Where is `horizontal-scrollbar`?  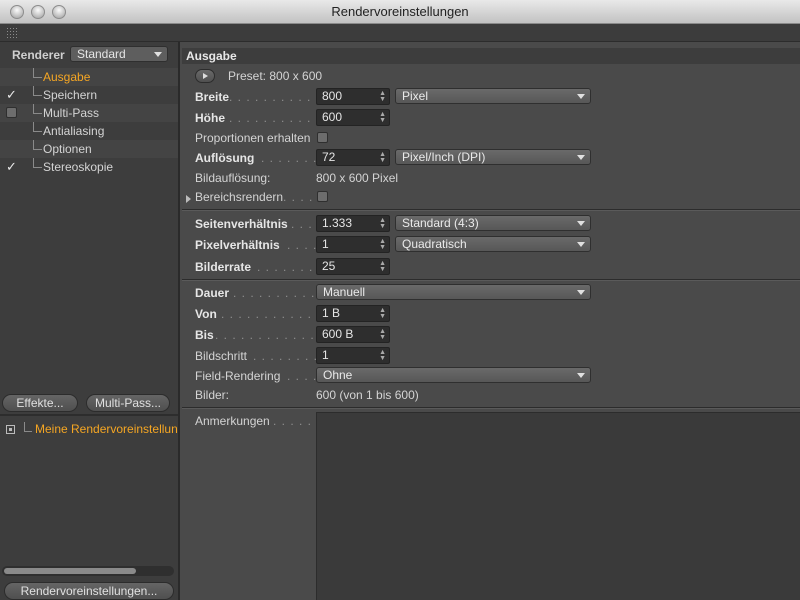 horizontal-scrollbar is located at coordinates (88, 571).